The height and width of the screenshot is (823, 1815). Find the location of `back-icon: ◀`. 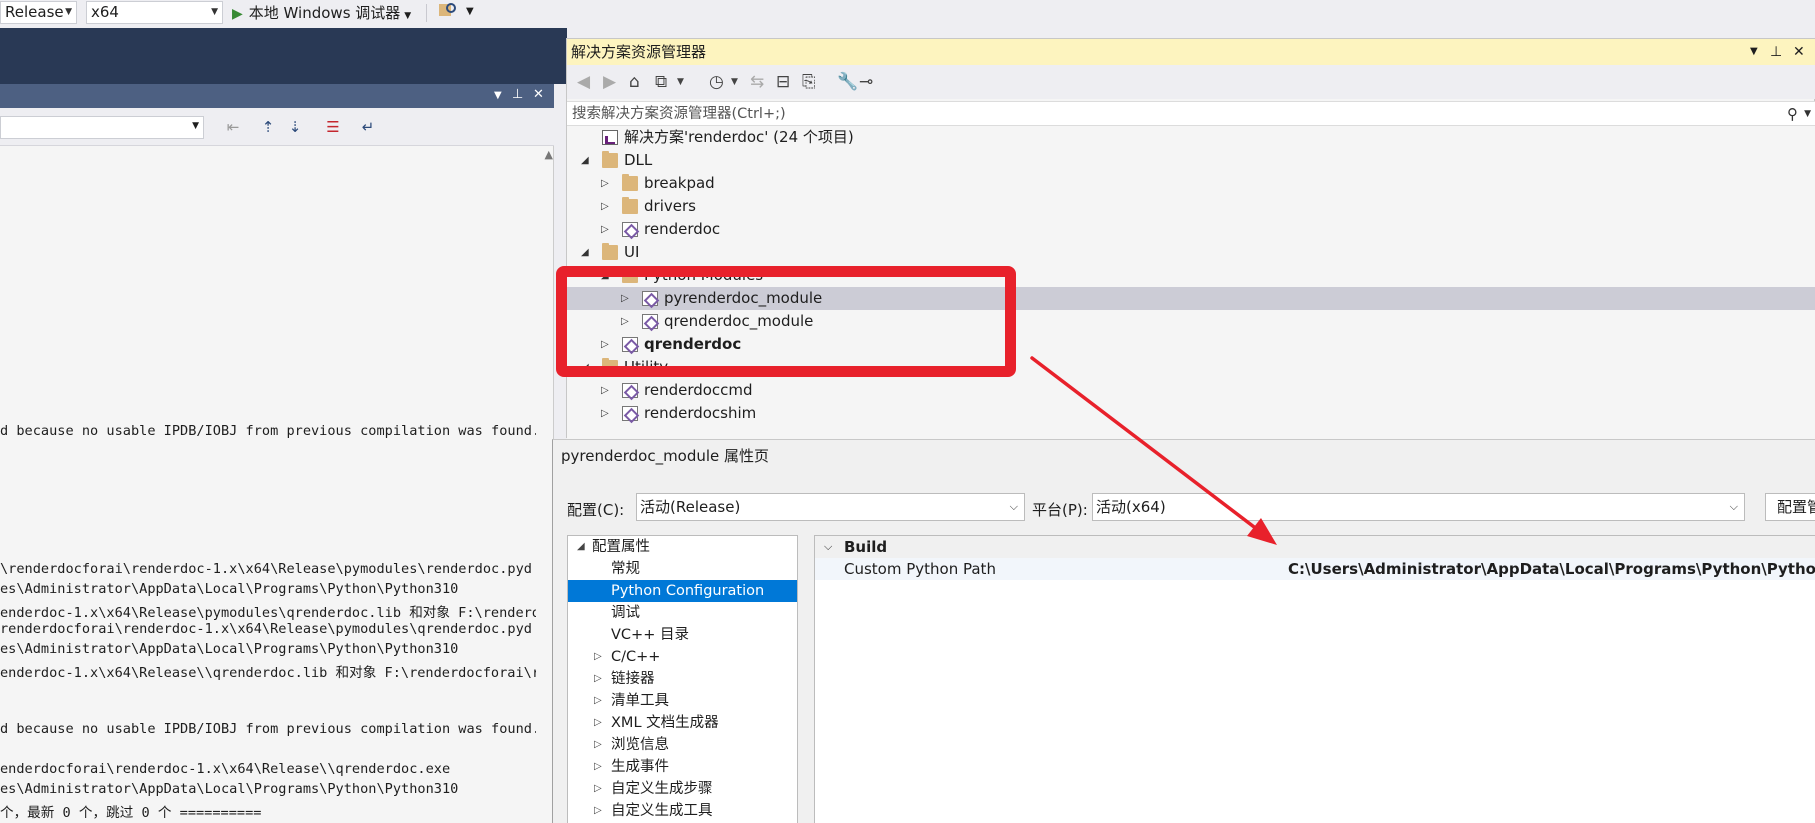

back-icon: ◀ is located at coordinates (583, 82).